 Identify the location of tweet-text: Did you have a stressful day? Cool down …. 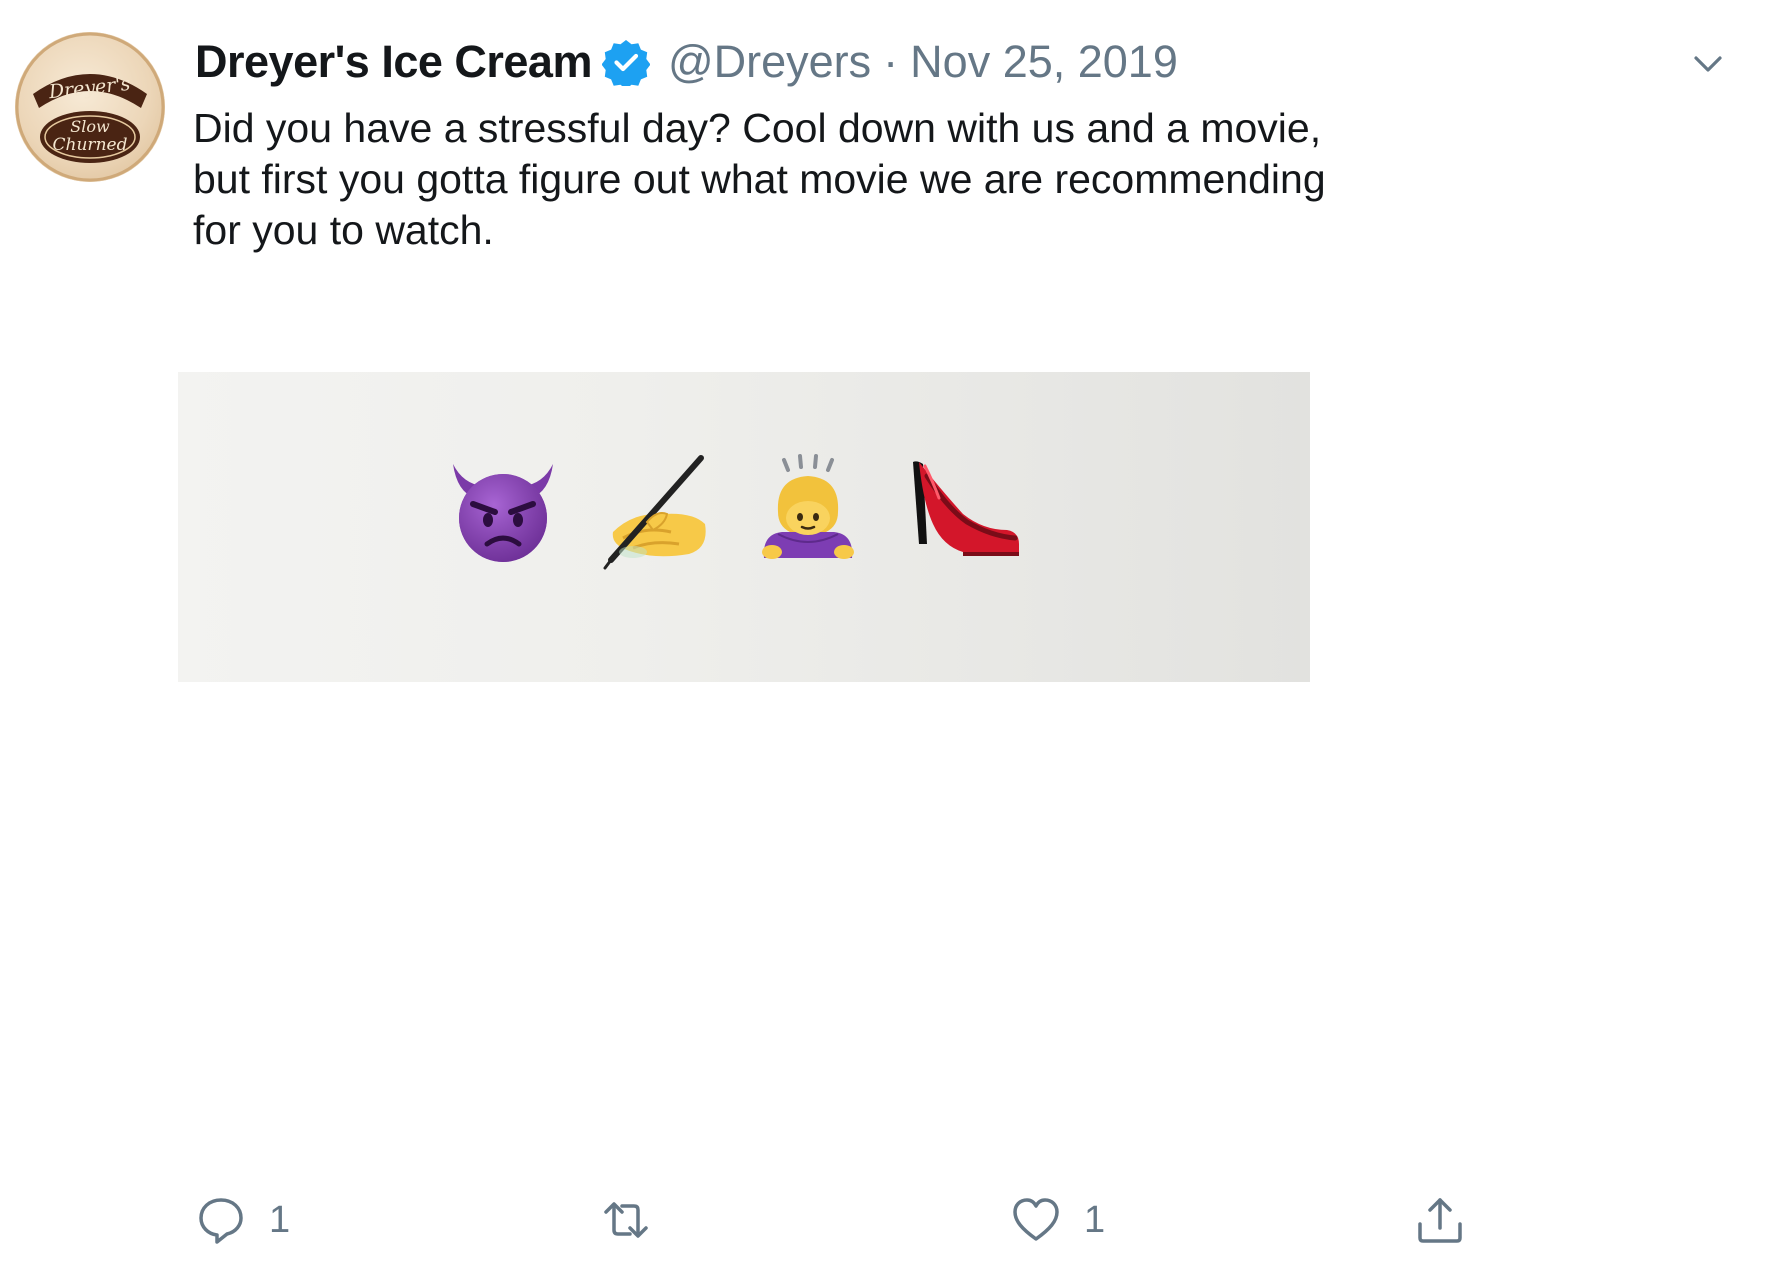
(759, 179).